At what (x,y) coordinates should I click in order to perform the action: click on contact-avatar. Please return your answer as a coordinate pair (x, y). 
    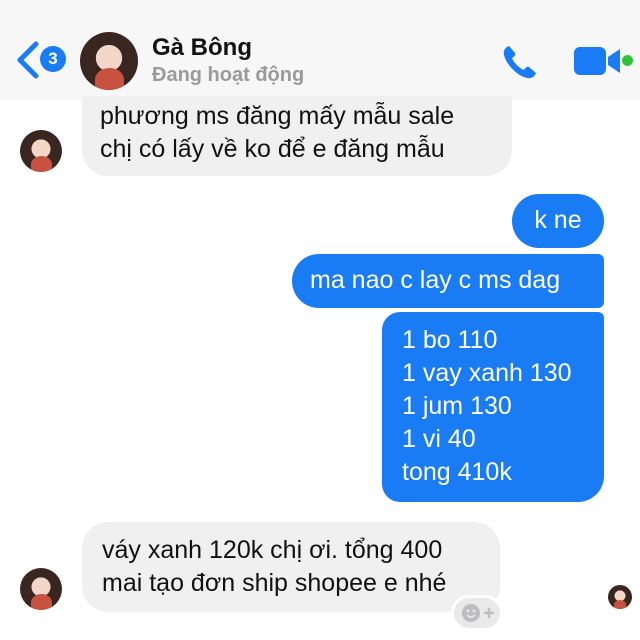
    Looking at the image, I should click on (109, 61).